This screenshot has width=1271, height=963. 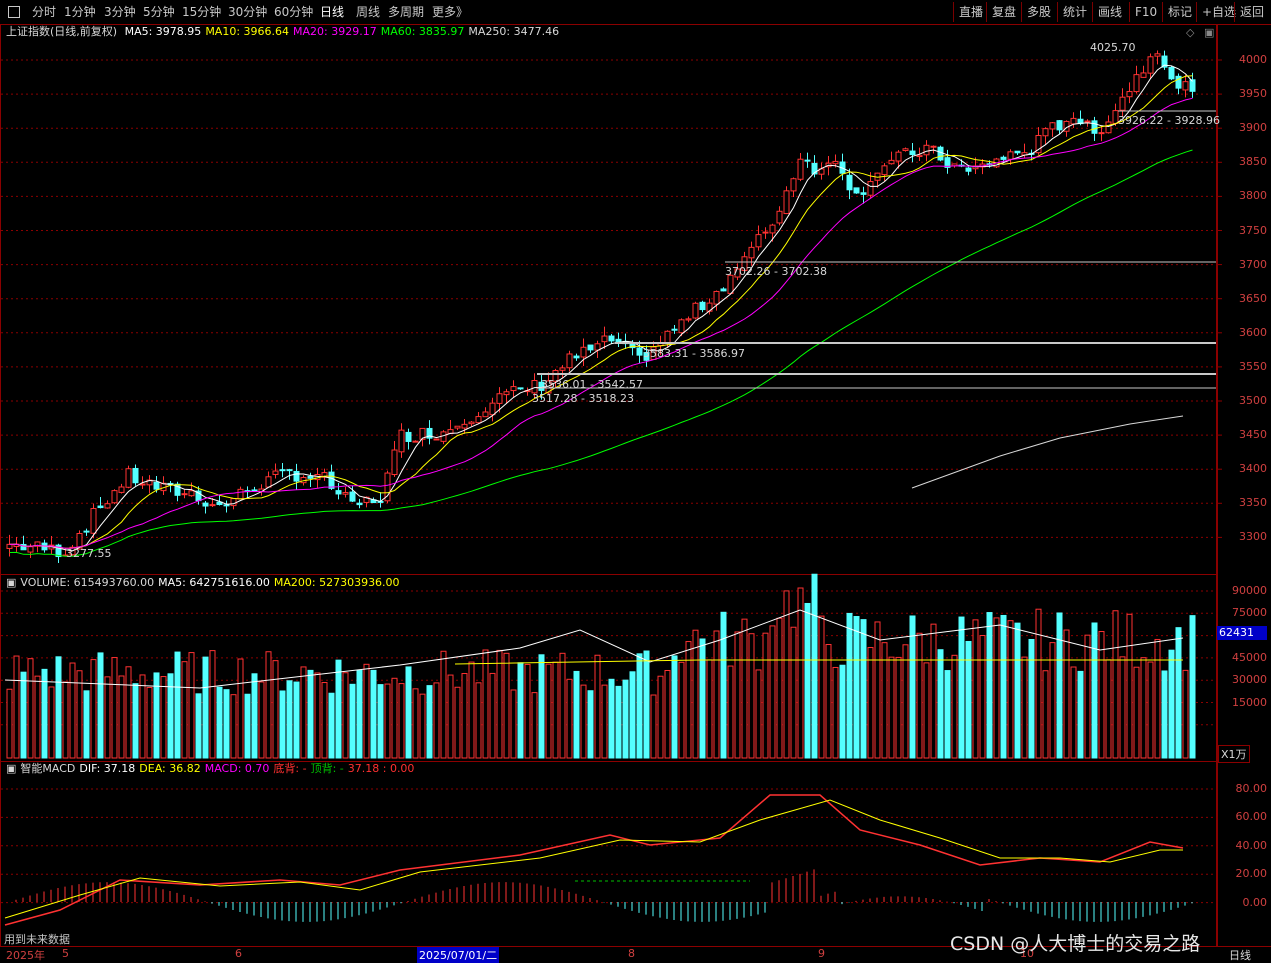 What do you see at coordinates (1190, 32) in the screenshot?
I see `settings-diamond-icon: ◇` at bounding box center [1190, 32].